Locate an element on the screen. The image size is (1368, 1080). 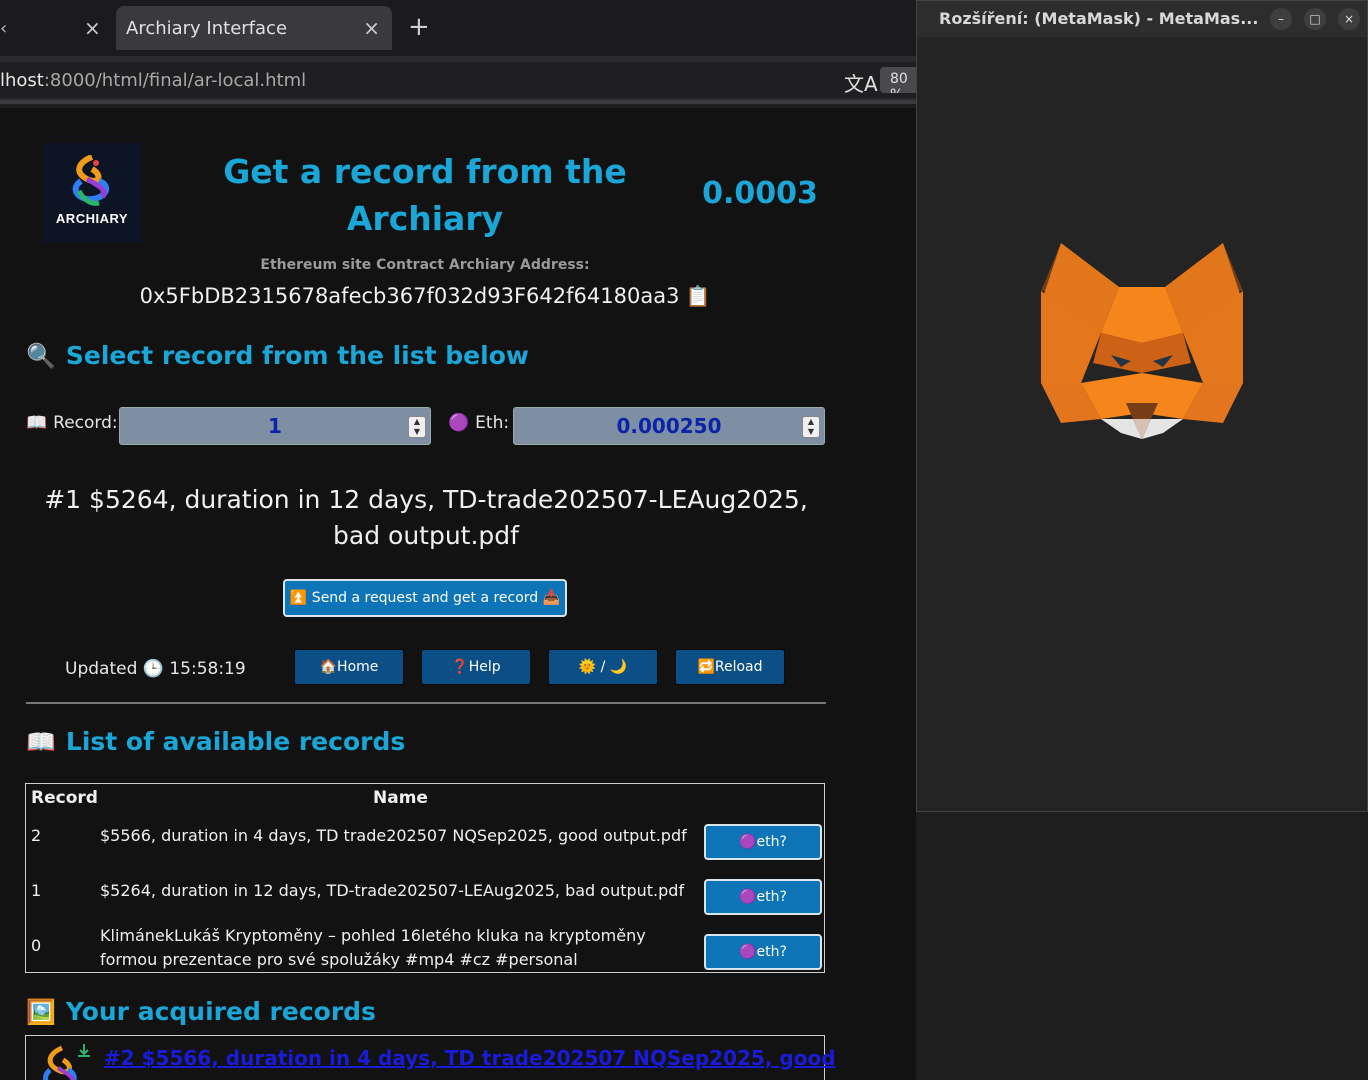
maximize-icon: □ is located at coordinates (1315, 19).